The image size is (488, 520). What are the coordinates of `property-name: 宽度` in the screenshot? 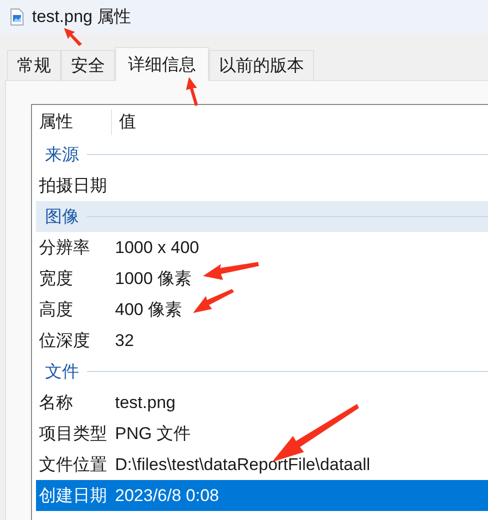 It's located at (56, 279).